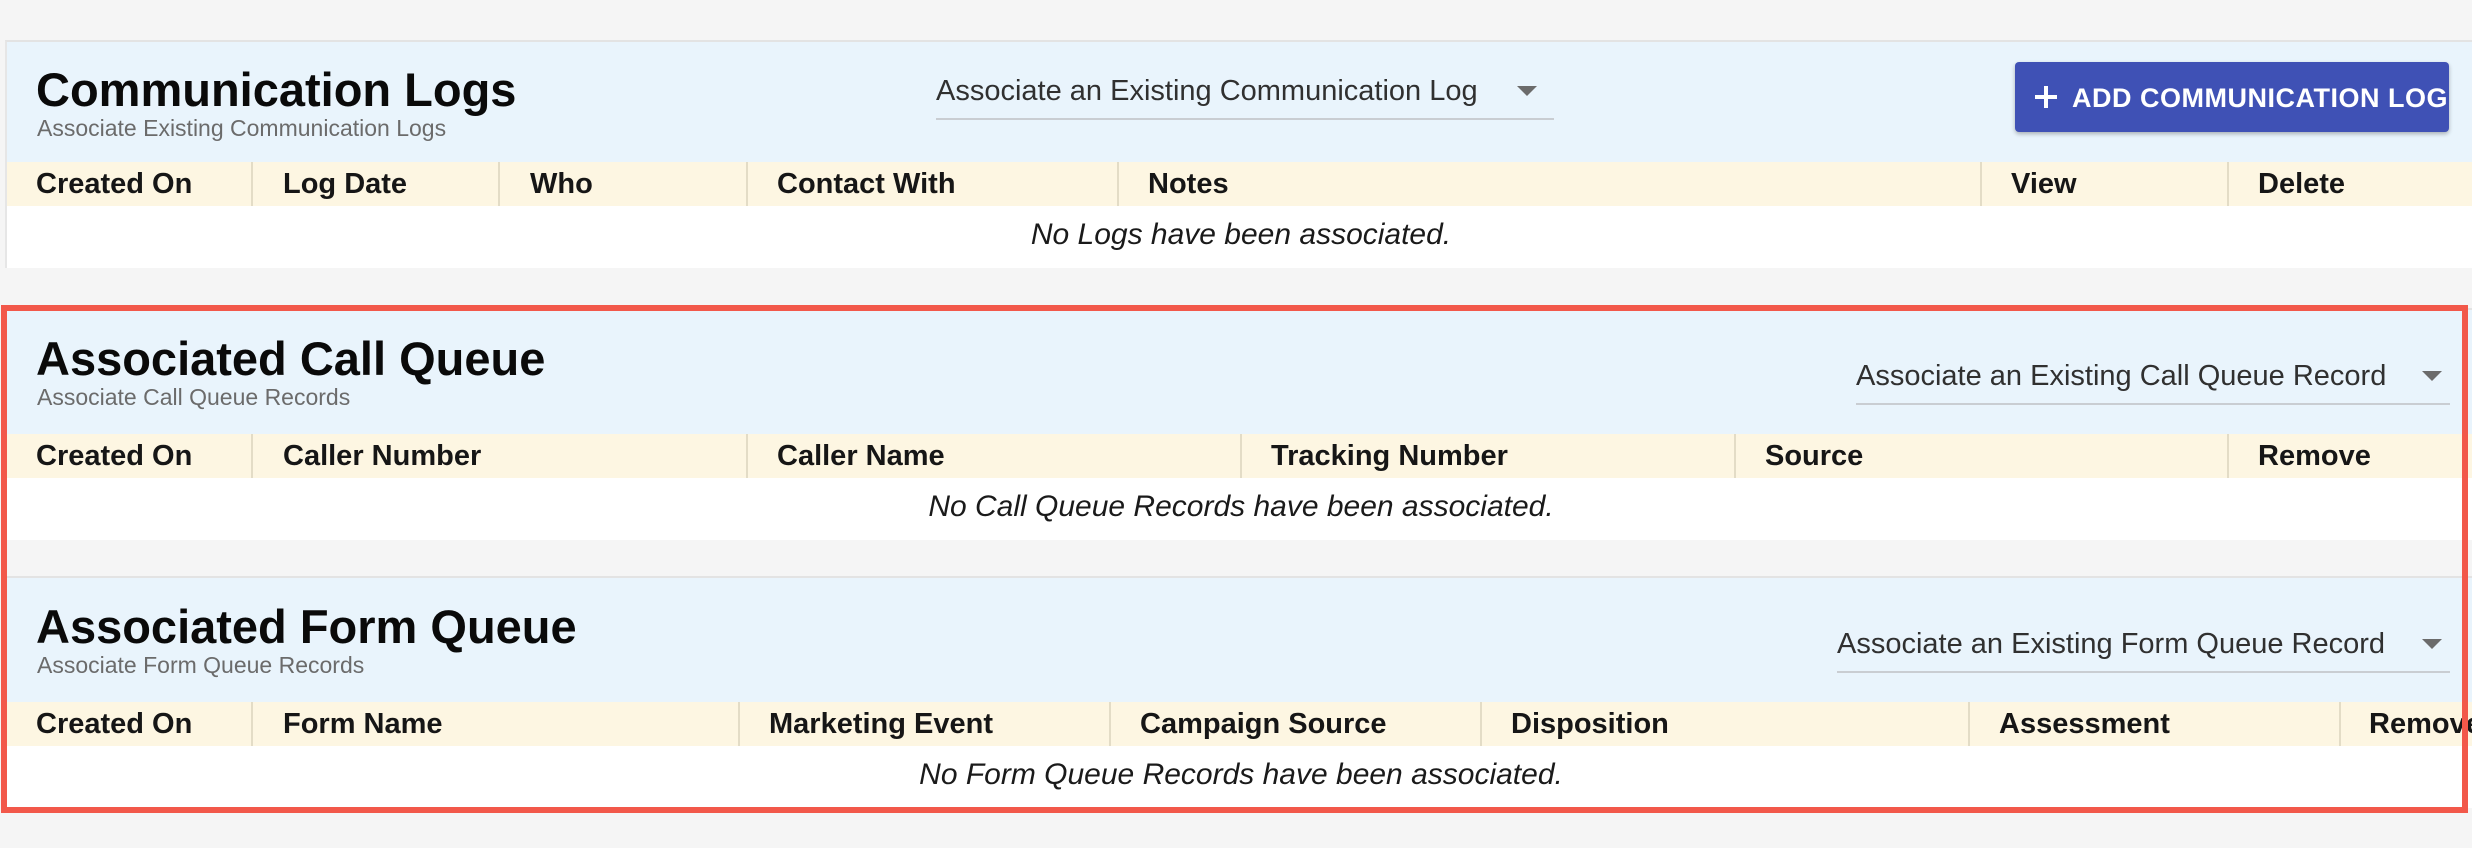  I want to click on column-header: Source, so click(1814, 456).